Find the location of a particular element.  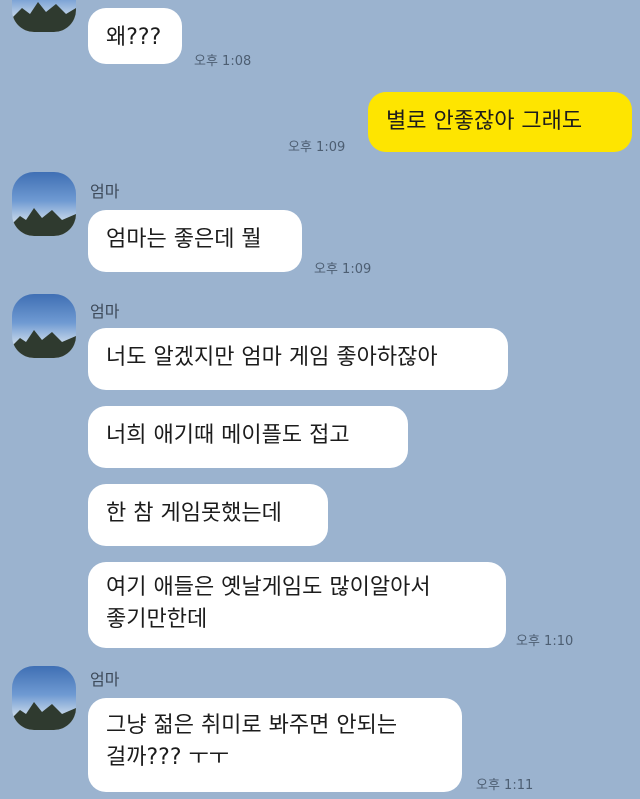

message-text: 좋기만한데 is located at coordinates (157, 619).